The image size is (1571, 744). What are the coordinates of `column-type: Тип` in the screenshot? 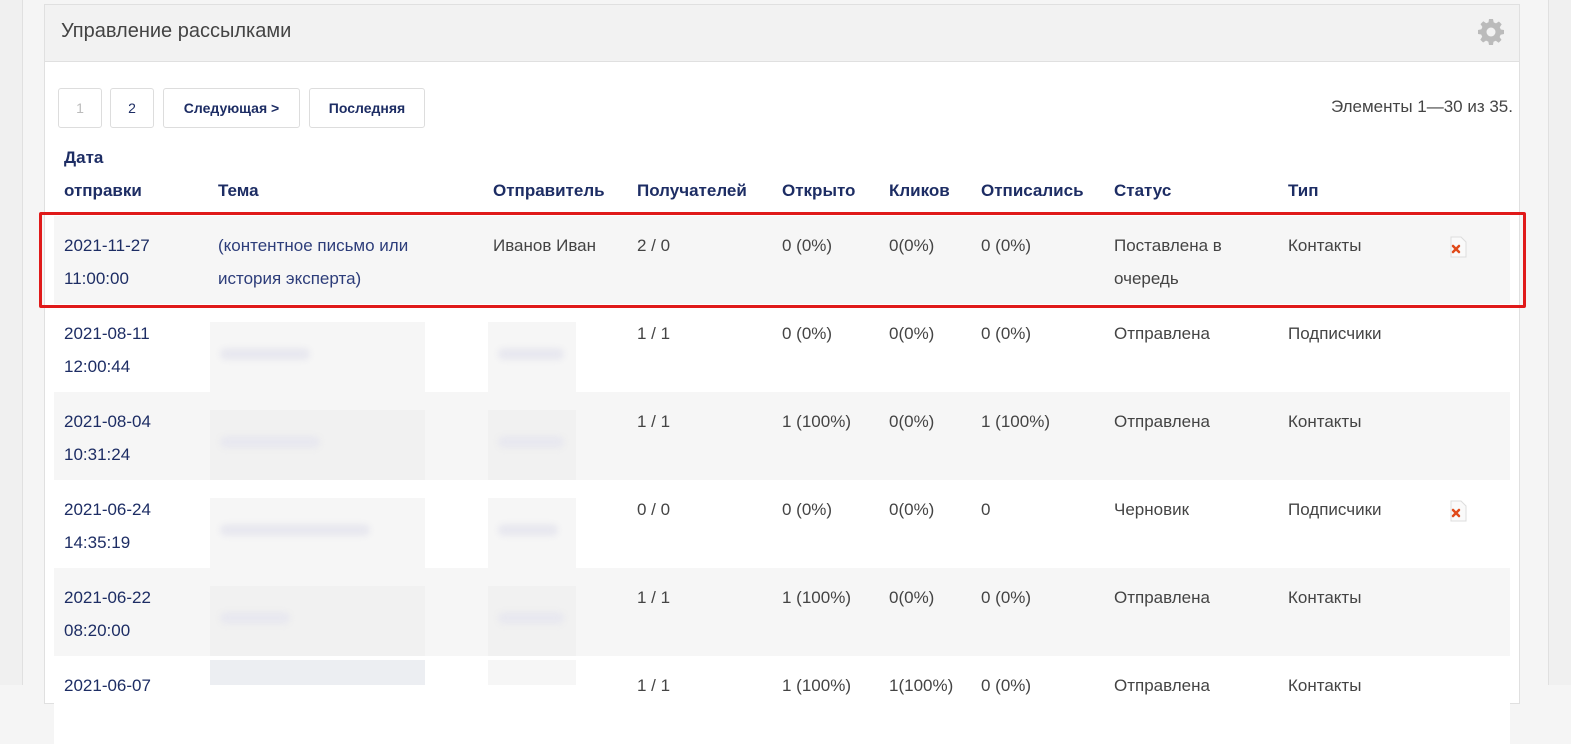 It's located at (1303, 190).